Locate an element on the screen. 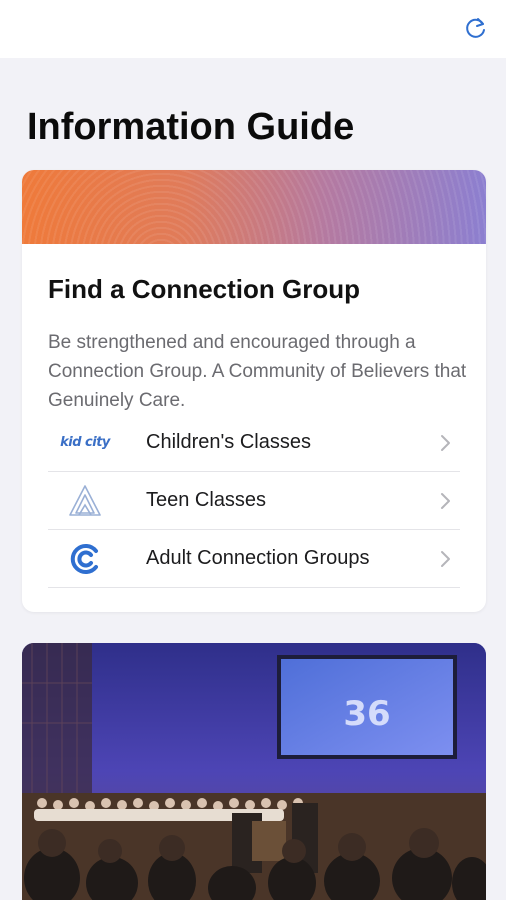  top-bar is located at coordinates (253, 29).